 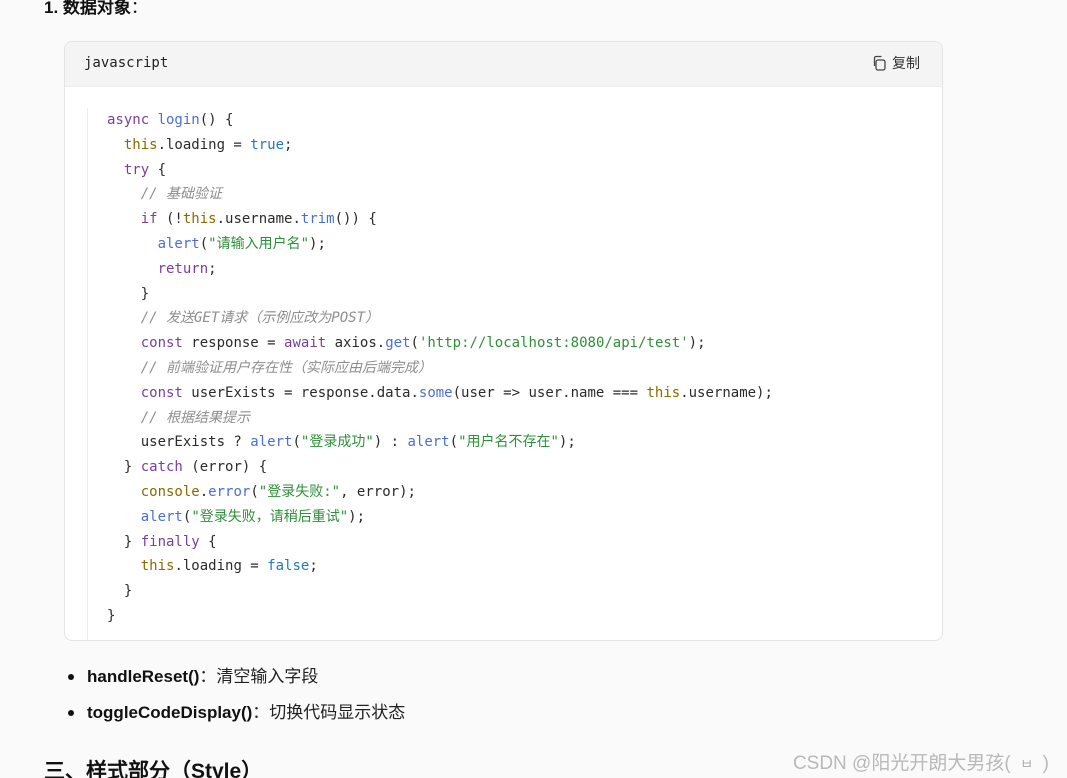 What do you see at coordinates (170, 491) in the screenshot?
I see `code-token: console` at bounding box center [170, 491].